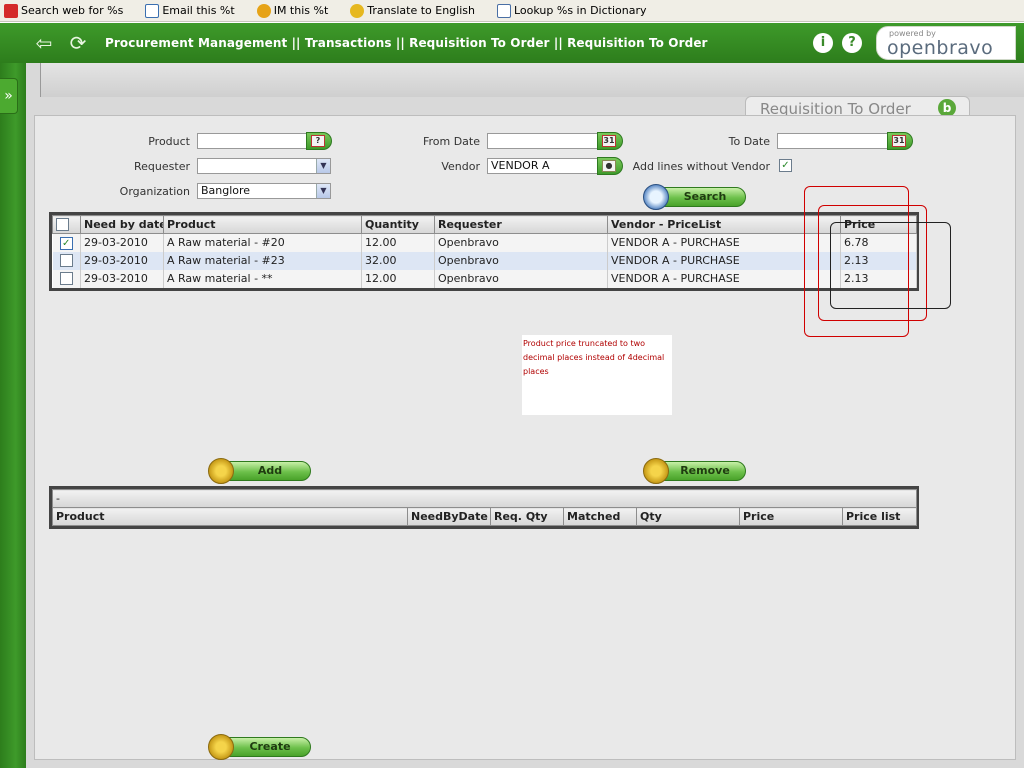  I want to click on search-button: Search, so click(694, 197).